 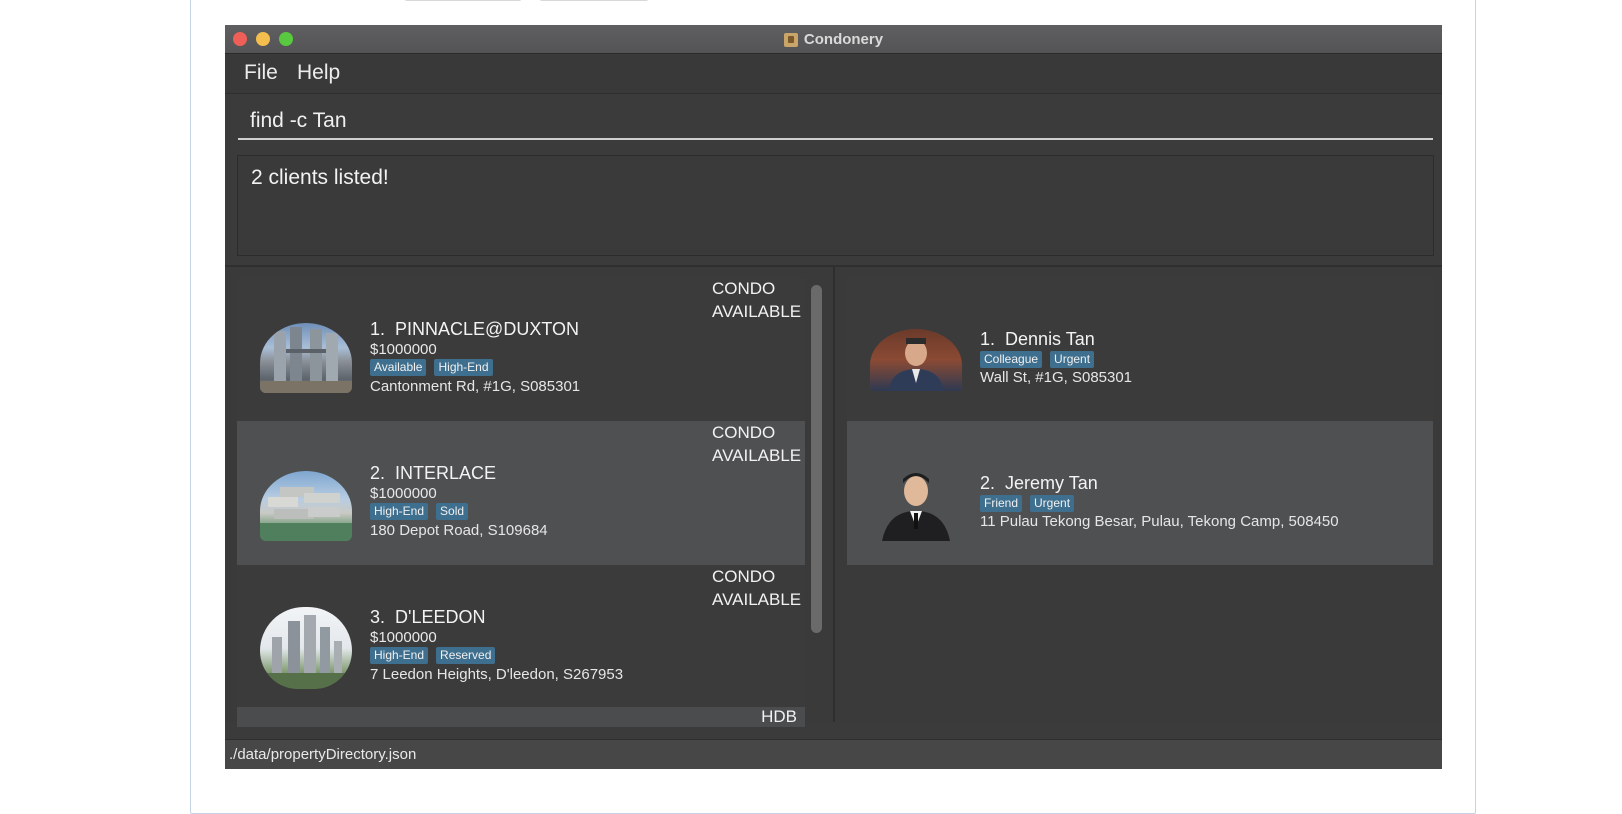 I want to click on title-bar: Condonery, so click(x=833, y=39).